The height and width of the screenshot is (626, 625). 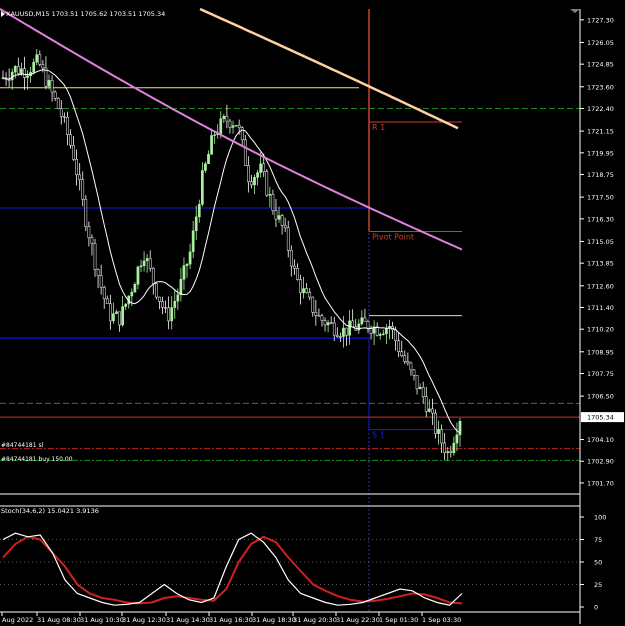 I want to click on price-tick-label: 1719.95, so click(x=600, y=153).